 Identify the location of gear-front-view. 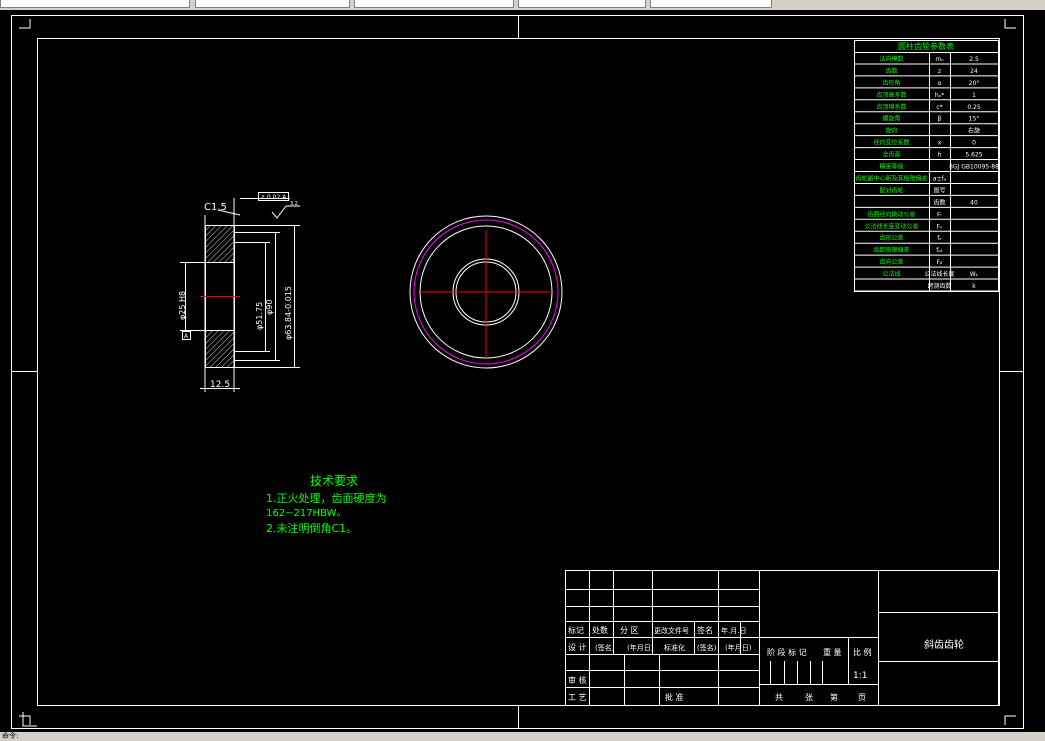
(486, 292).